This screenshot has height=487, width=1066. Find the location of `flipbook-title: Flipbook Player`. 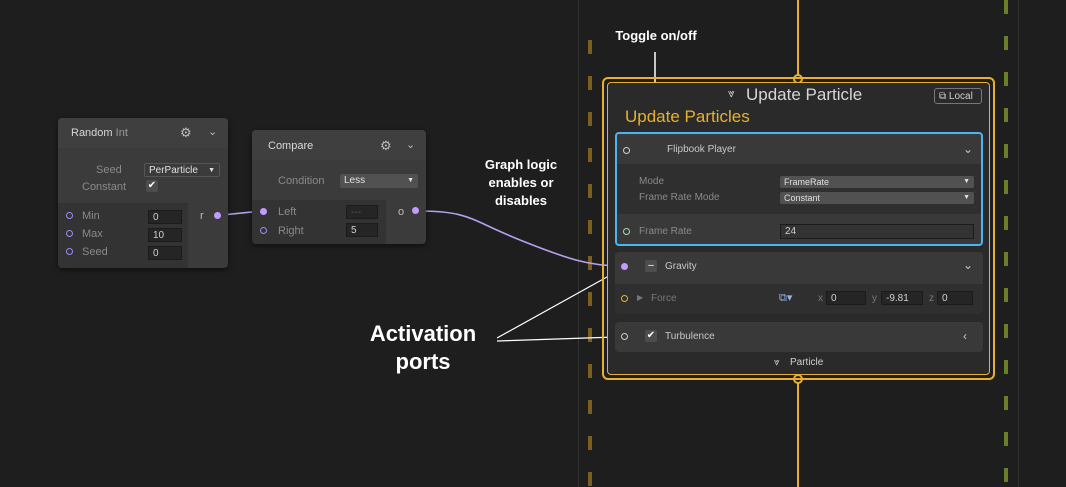

flipbook-title: Flipbook Player is located at coordinates (701, 149).